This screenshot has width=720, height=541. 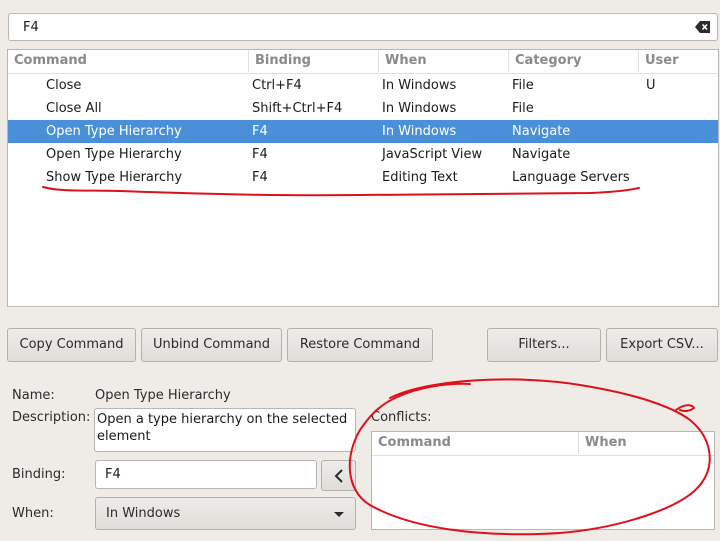 I want to click on annotation-circle, so click(x=529, y=457).